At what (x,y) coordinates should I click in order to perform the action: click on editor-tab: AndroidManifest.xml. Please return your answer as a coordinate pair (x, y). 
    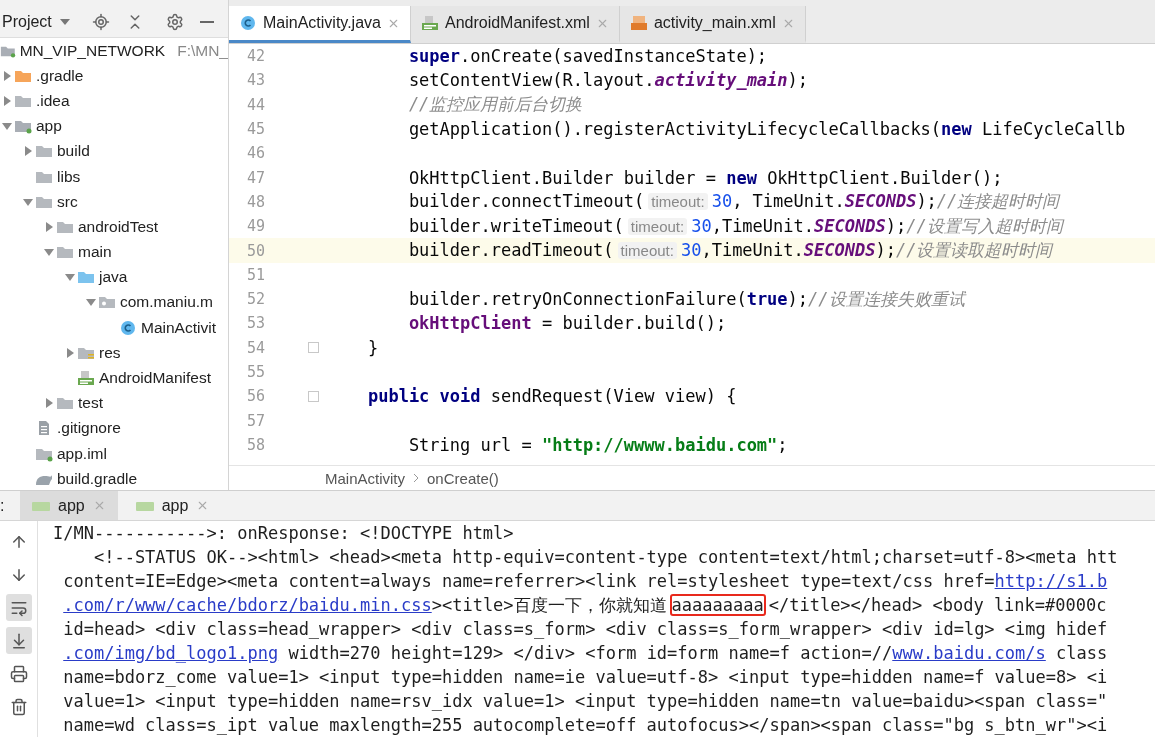
    Looking at the image, I should click on (515, 24).